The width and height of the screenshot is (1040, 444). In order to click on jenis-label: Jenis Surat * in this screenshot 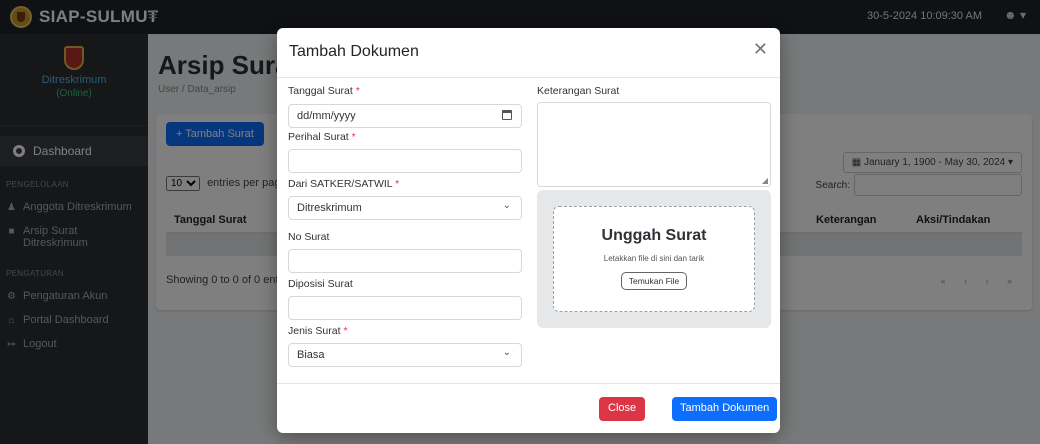, I will do `click(318, 331)`.